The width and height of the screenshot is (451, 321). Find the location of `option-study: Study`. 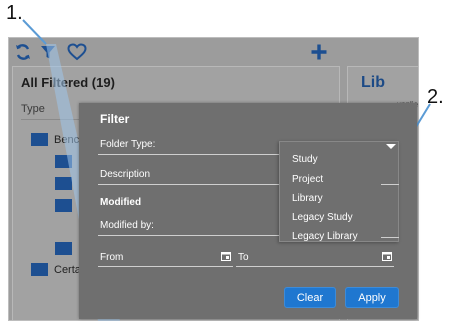

option-study: Study is located at coordinates (305, 159).